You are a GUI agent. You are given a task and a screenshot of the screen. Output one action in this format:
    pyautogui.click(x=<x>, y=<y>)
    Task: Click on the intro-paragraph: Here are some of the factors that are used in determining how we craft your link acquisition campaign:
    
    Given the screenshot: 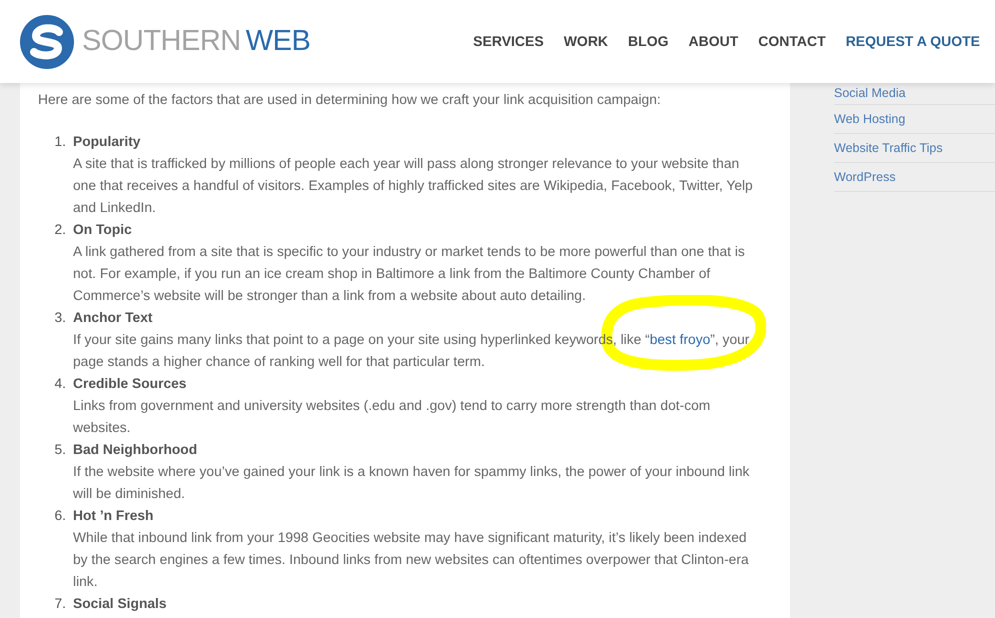 What is the action you would take?
    pyautogui.click(x=350, y=100)
    